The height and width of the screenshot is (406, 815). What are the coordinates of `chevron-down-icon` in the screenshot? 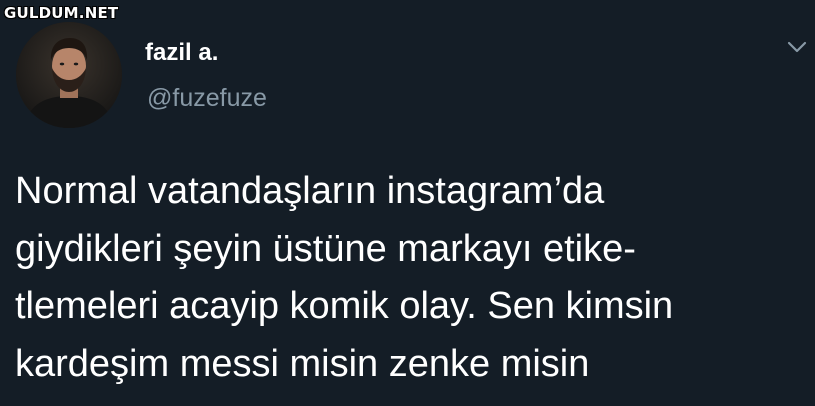 It's located at (797, 47).